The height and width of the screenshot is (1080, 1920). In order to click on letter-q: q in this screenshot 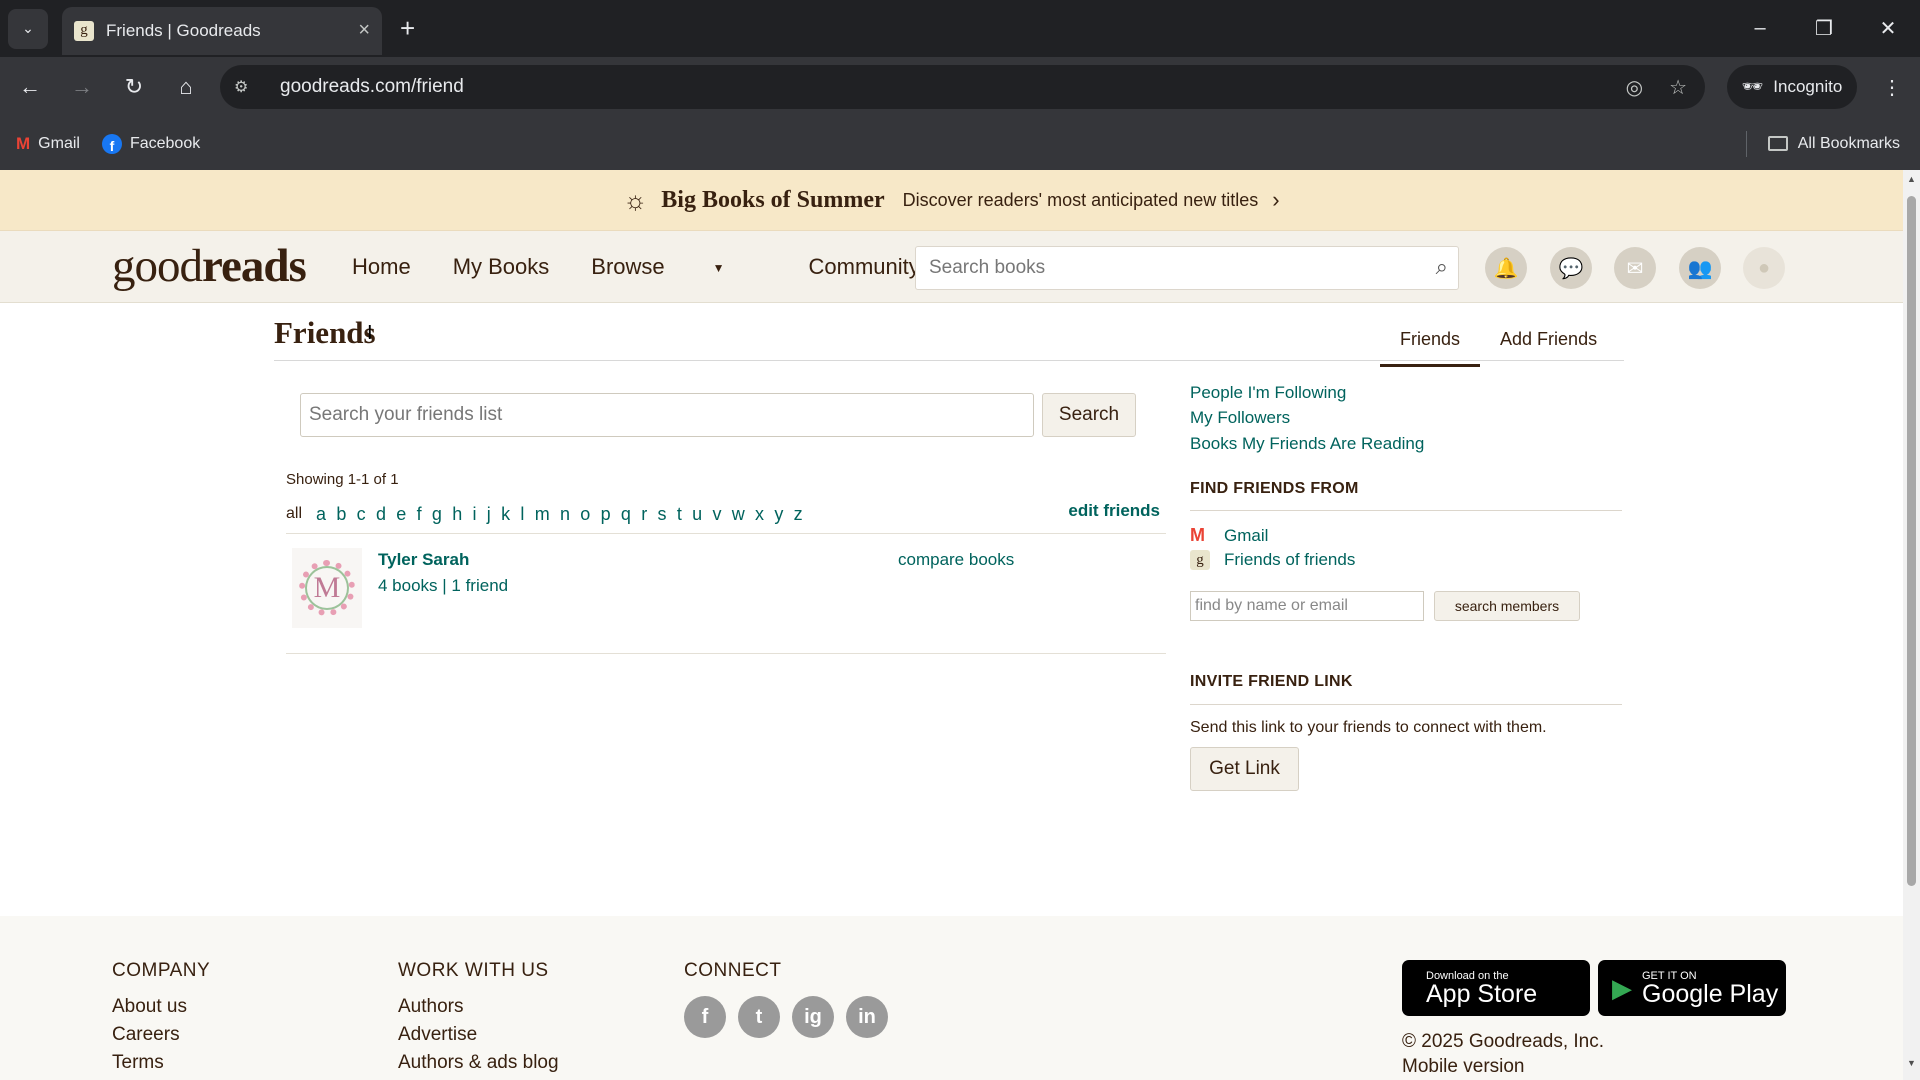, I will do `click(626, 514)`.